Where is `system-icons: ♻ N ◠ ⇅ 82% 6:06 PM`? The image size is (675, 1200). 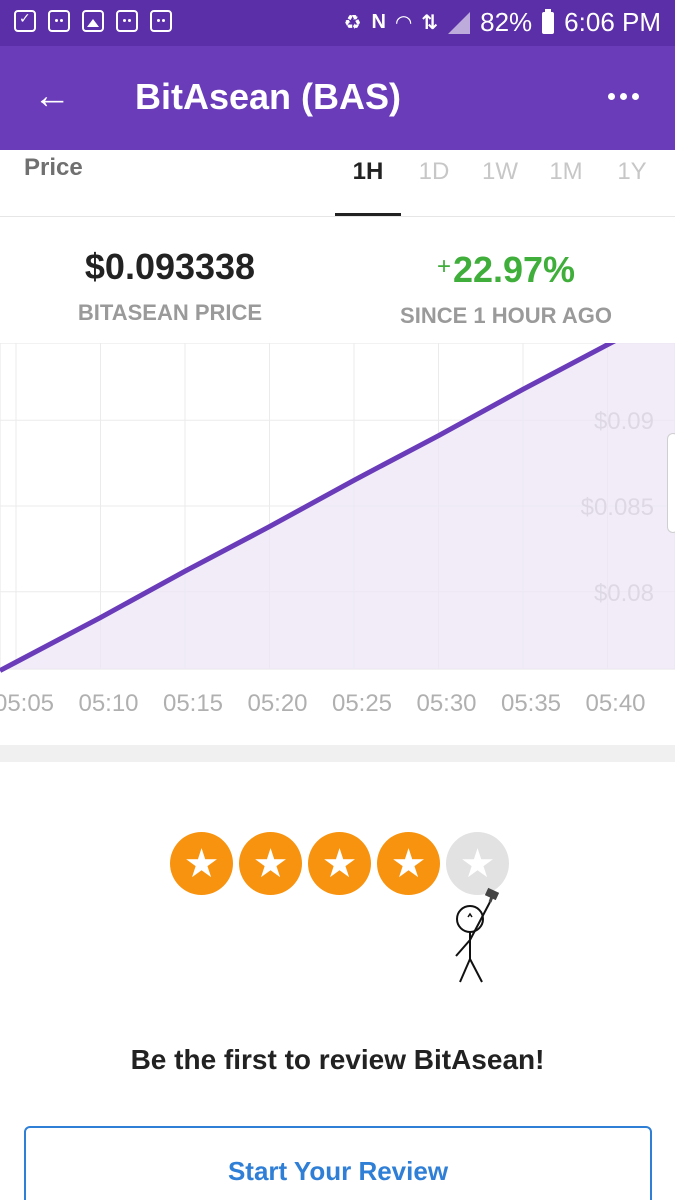
system-icons: ♻ N ◠ ⇅ 82% 6:06 PM is located at coordinates (502, 22).